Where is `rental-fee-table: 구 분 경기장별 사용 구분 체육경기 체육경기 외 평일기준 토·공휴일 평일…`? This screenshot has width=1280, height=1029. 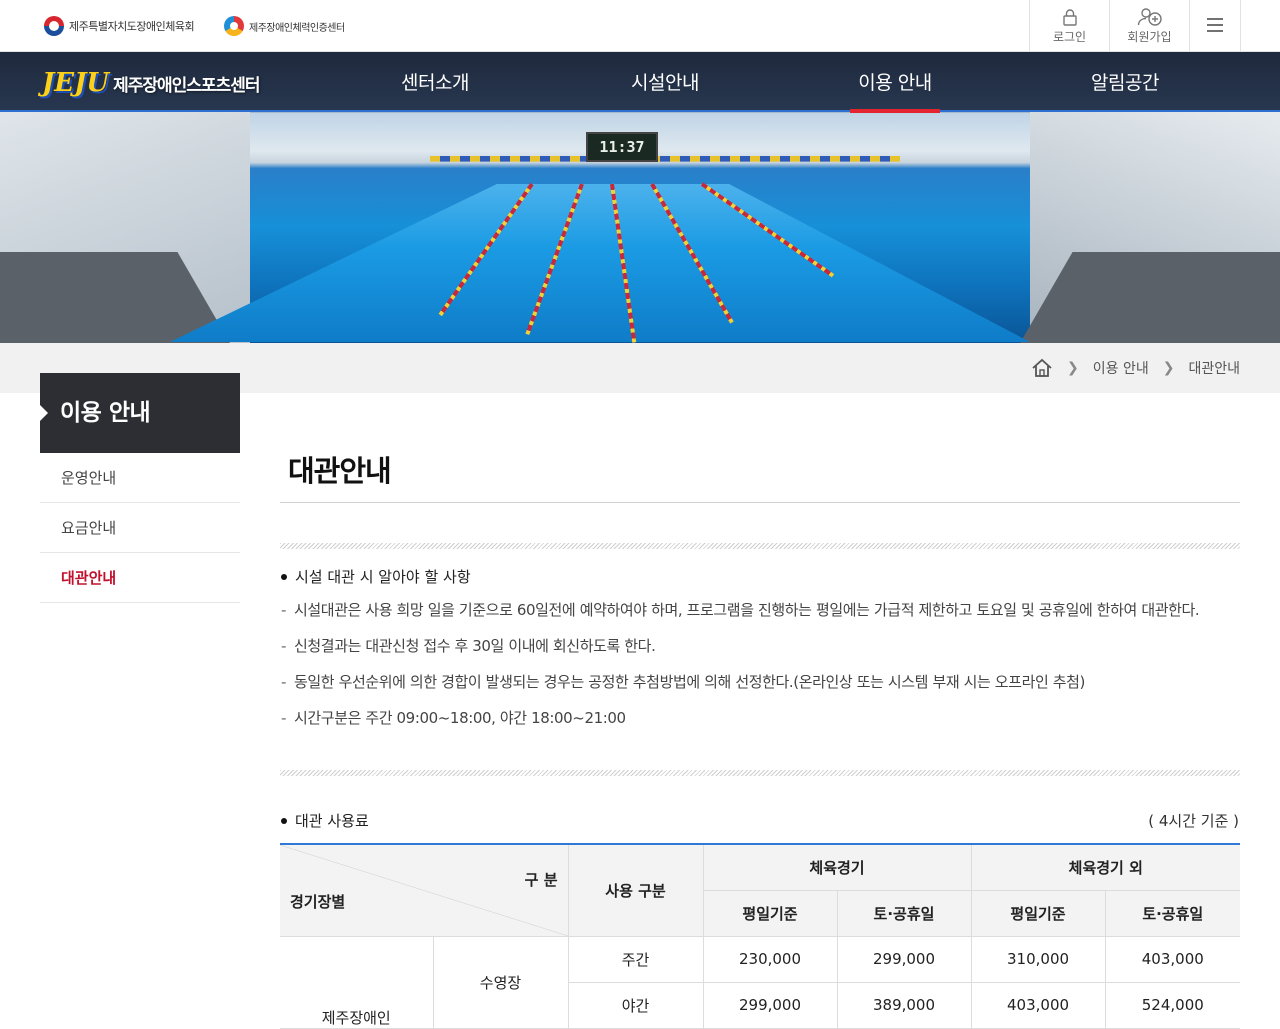 rental-fee-table: 구 분 경기장별 사용 구분 체육경기 체육경기 외 평일기준 토·공휴일 평일… is located at coordinates (760, 936).